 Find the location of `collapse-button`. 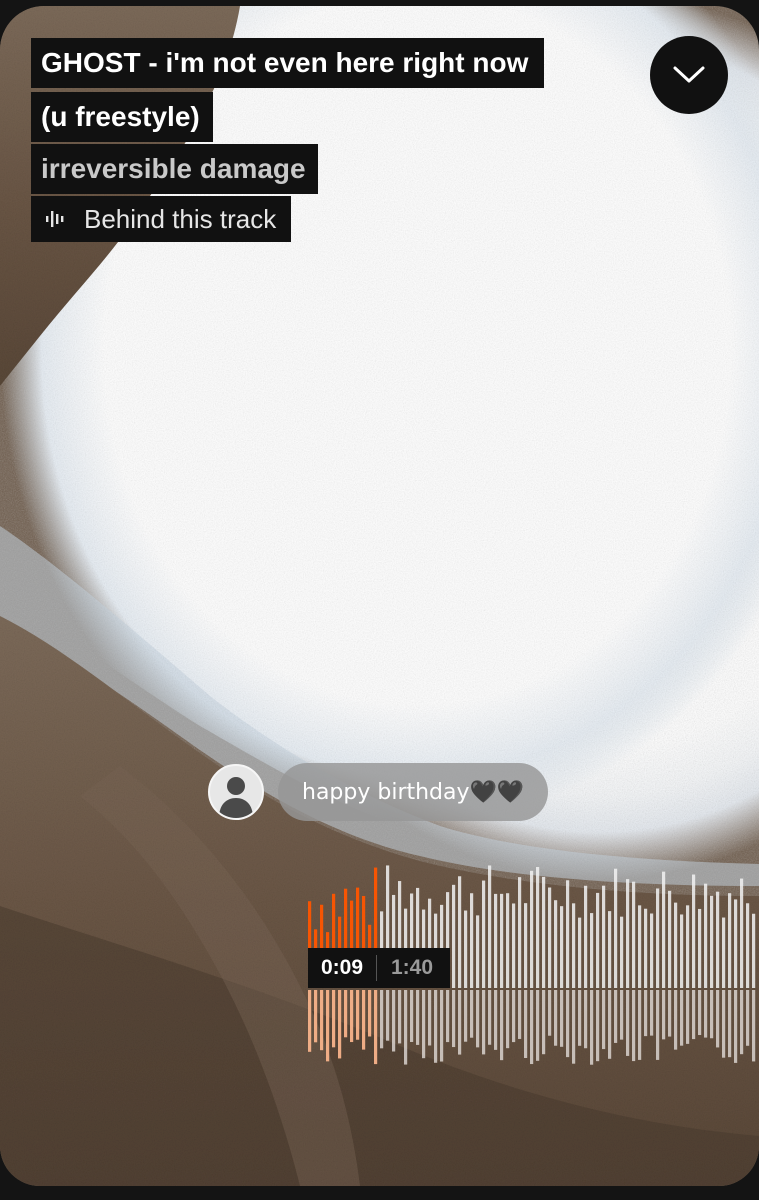

collapse-button is located at coordinates (689, 75).